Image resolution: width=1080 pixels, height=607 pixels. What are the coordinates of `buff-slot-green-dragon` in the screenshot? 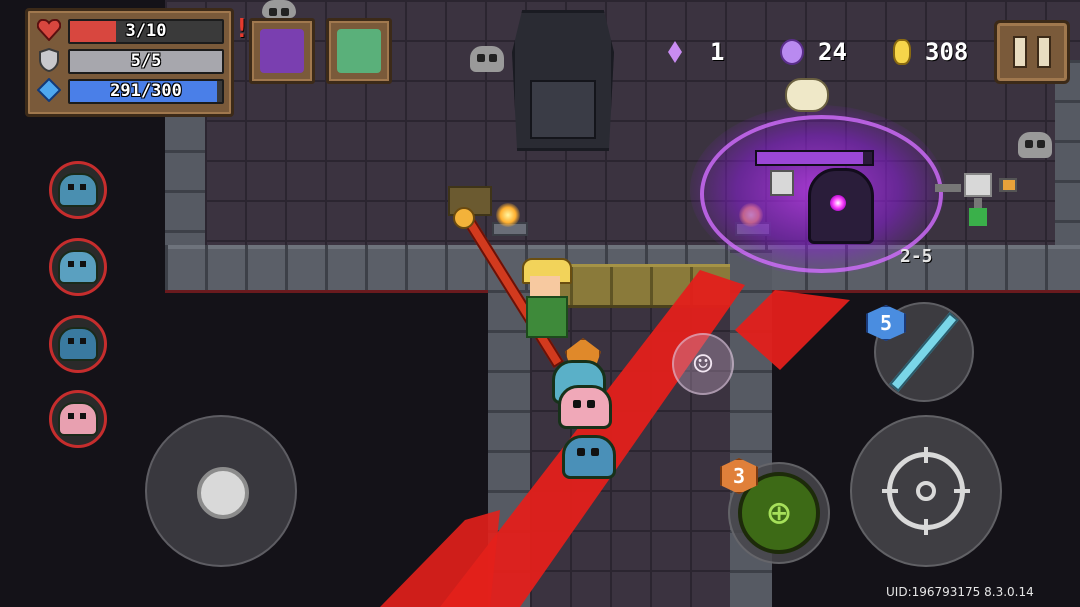 It's located at (359, 51).